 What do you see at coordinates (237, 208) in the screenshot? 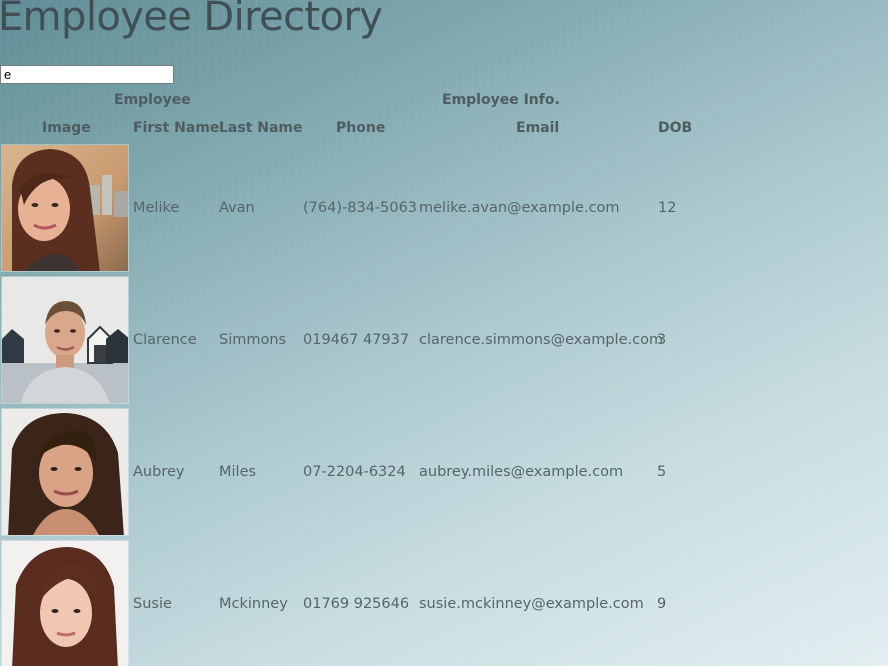
I see `last-name-cell: Avan` at bounding box center [237, 208].